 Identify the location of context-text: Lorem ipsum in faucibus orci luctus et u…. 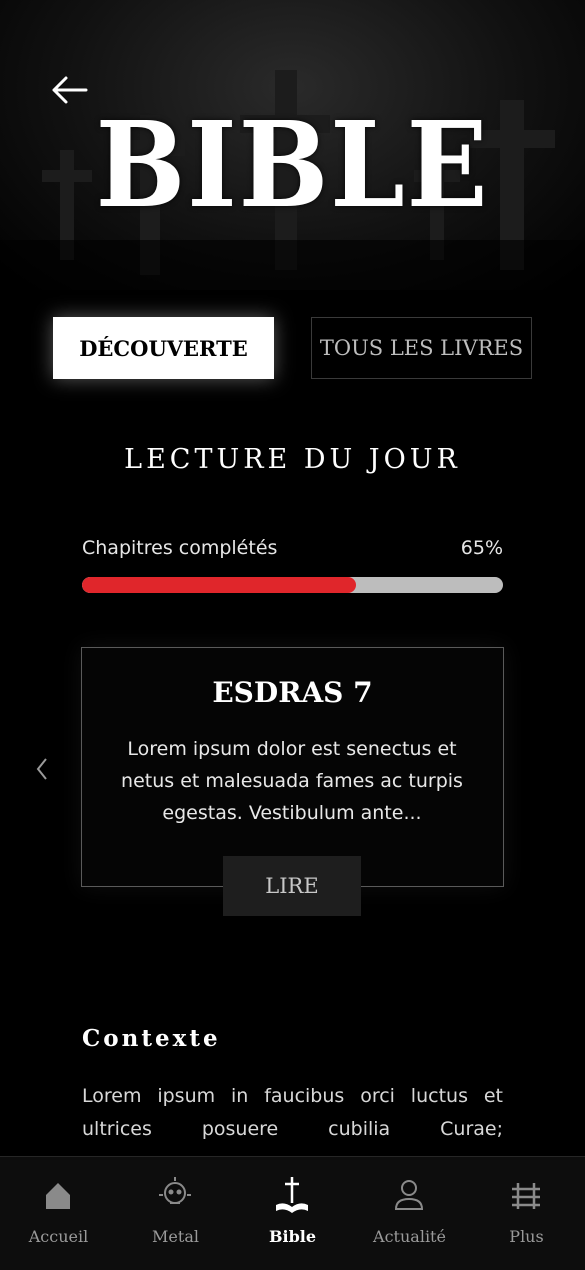
(292, 1112).